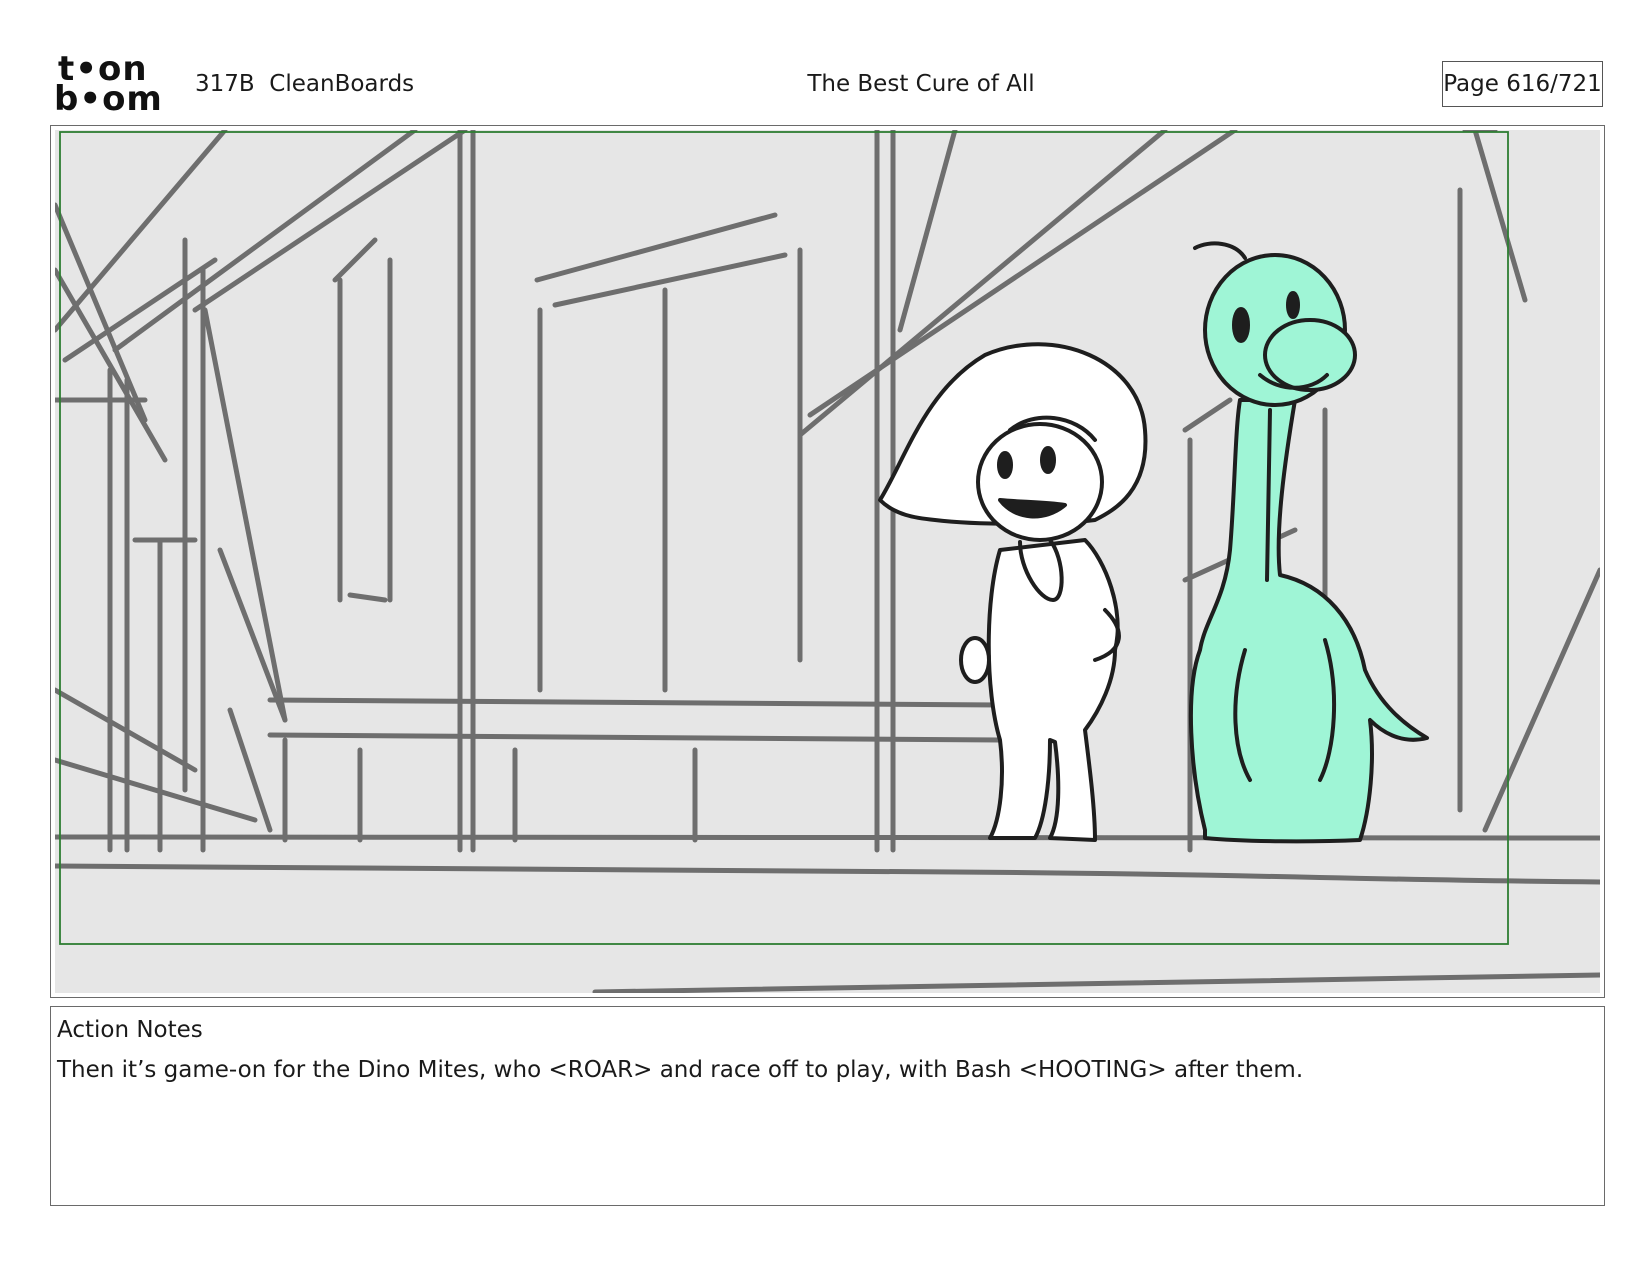 Image resolution: width=1650 pixels, height=1275 pixels. I want to click on episode-title: The Best Cure of All, so click(921, 84).